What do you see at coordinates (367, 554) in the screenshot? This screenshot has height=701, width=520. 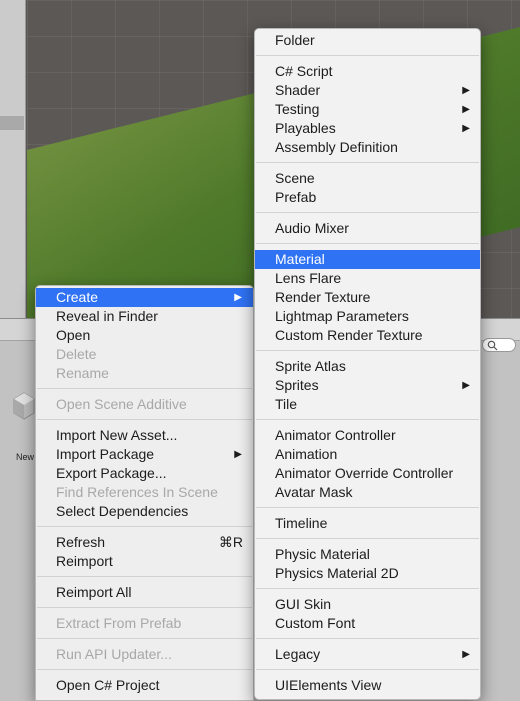 I see `create-menu-item-physic-material: Physic Material` at bounding box center [367, 554].